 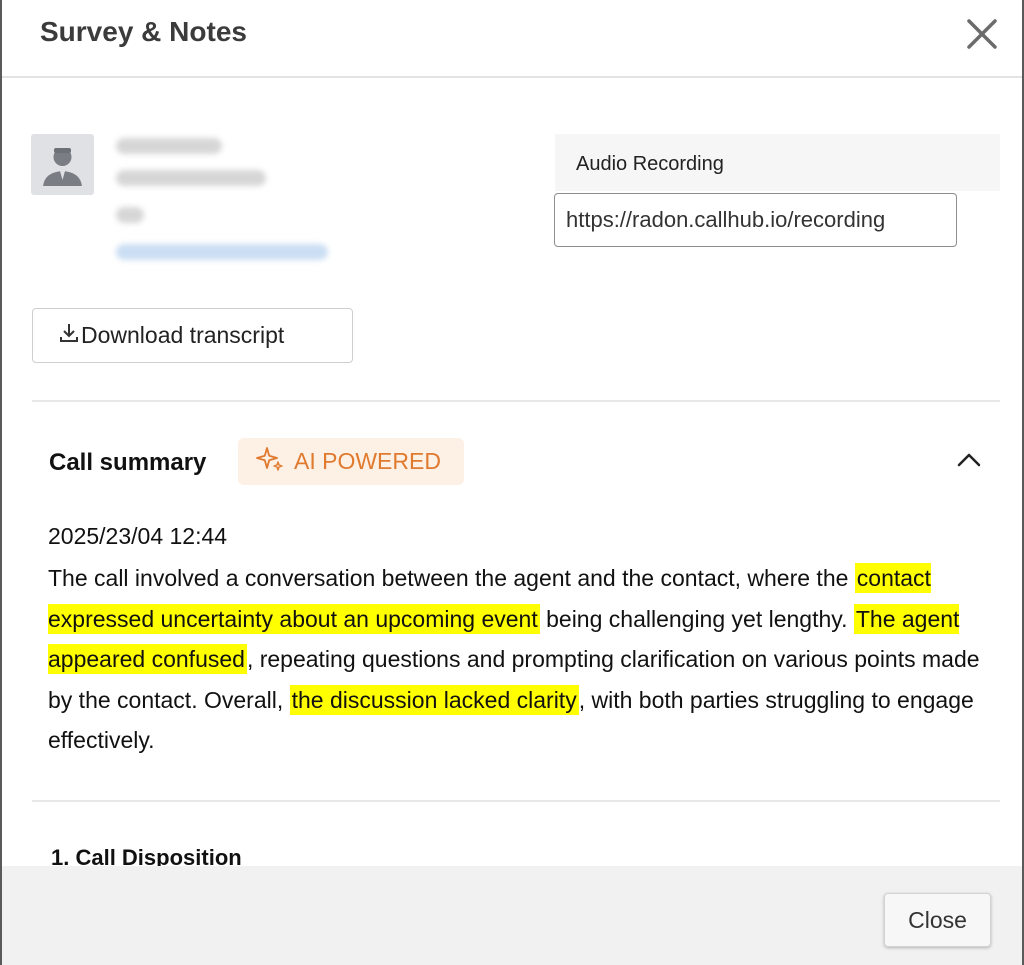 I want to click on download-transcript-button: Download transcript, so click(x=192, y=335).